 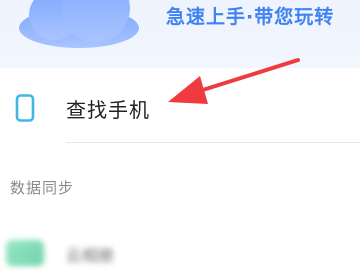 What do you see at coordinates (42, 188) in the screenshot?
I see `section-title-data-sync: 数据同步` at bounding box center [42, 188].